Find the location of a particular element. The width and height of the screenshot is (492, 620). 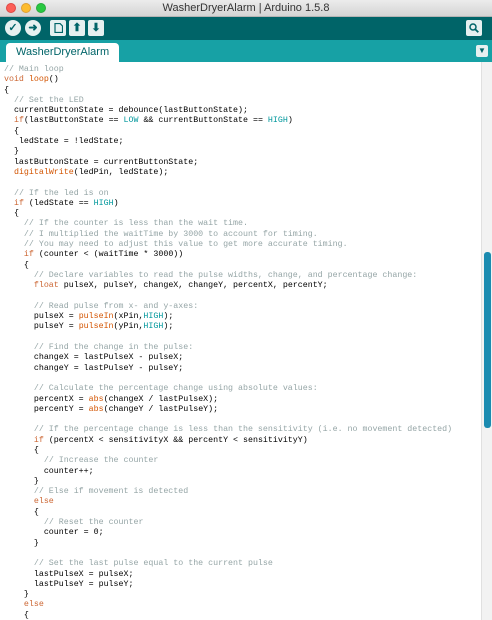

code-token: // Increase the counter is located at coordinates (101, 461).